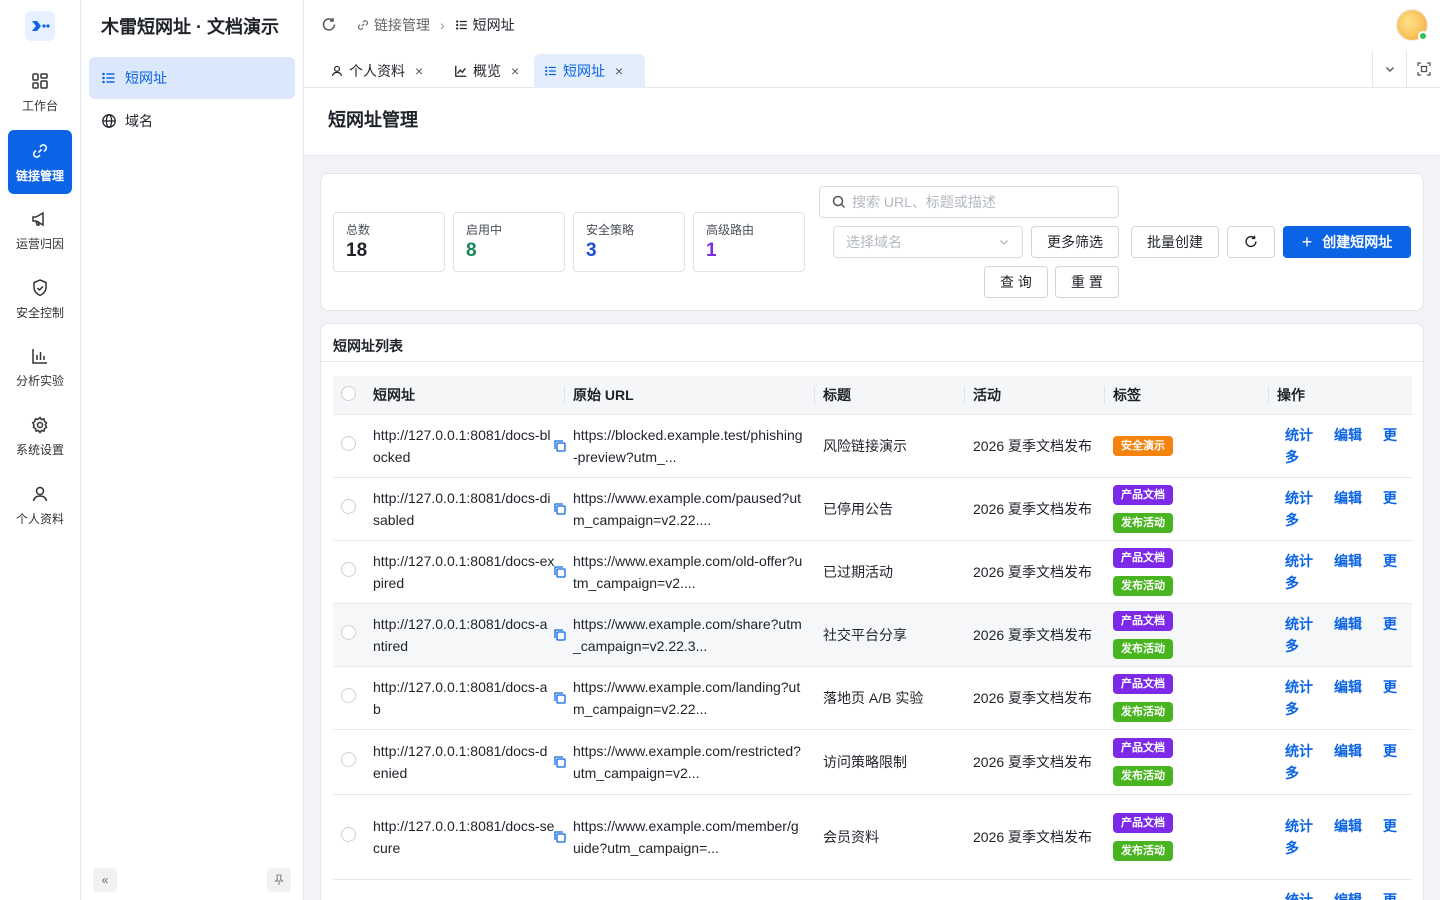 This screenshot has width=1440, height=900. Describe the element at coordinates (589, 71) in the screenshot. I see `tab-short-urls: 短网址 ×` at that location.